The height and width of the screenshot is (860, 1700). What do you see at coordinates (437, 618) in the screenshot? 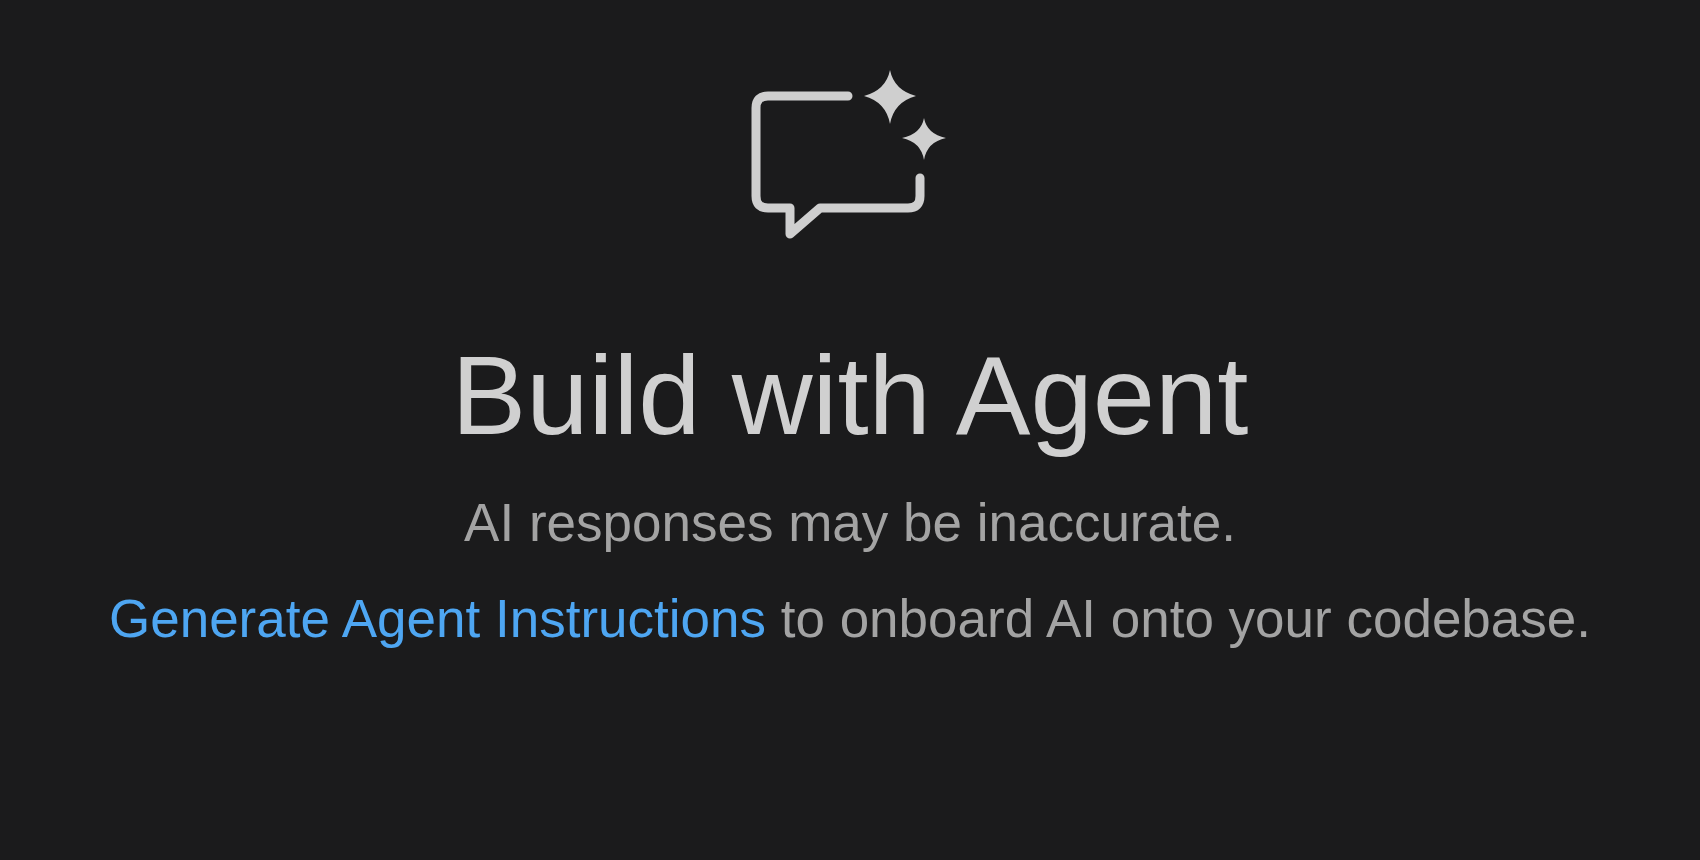
I see `generate-instructions-link: Generate Agent Instructions` at bounding box center [437, 618].